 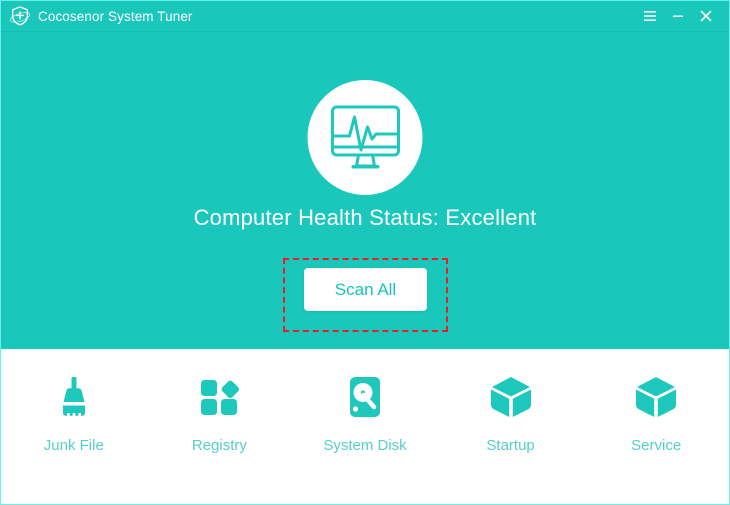 I want to click on minimize-icon, so click(x=678, y=16).